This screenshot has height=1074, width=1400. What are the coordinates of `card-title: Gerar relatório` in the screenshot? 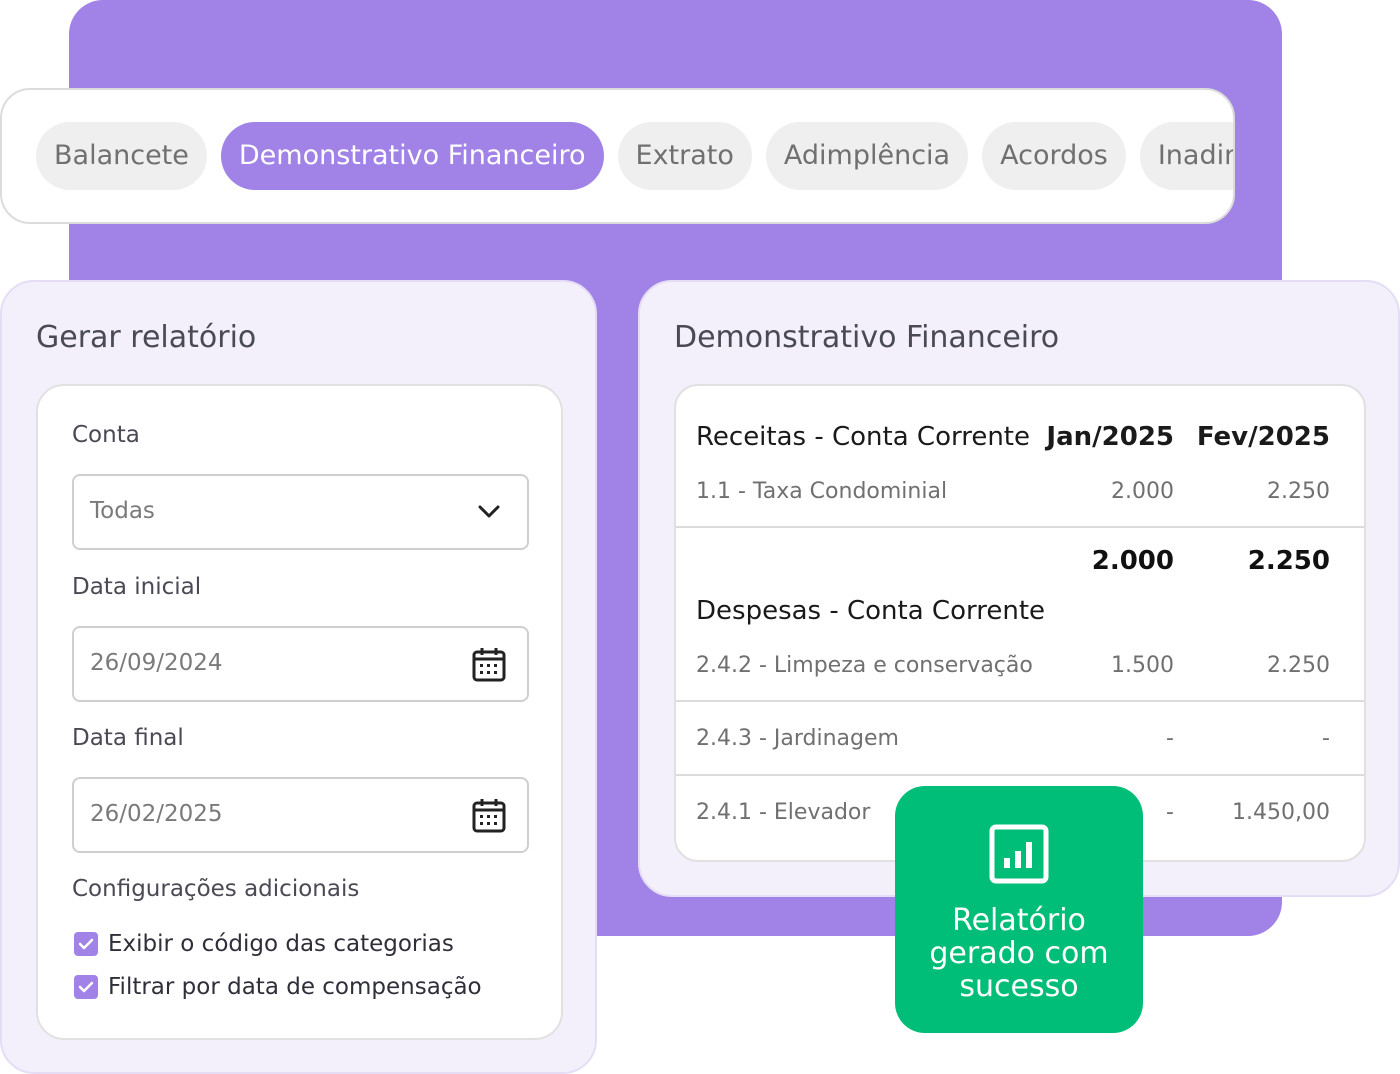 It's located at (146, 337).